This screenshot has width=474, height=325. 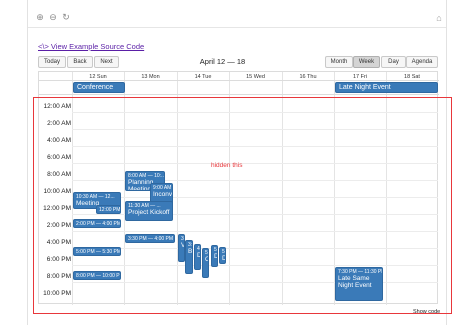 What do you see at coordinates (27, 162) in the screenshot?
I see `page-border-left` at bounding box center [27, 162].